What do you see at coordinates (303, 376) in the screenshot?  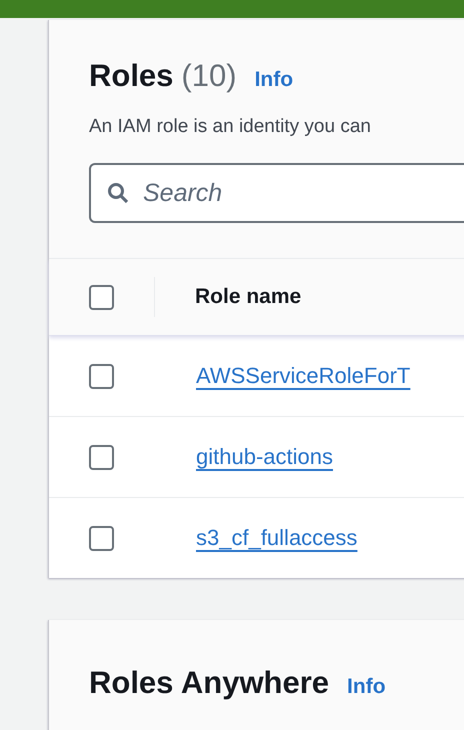 I see `role-name-link: AWSServiceRoleForT` at bounding box center [303, 376].